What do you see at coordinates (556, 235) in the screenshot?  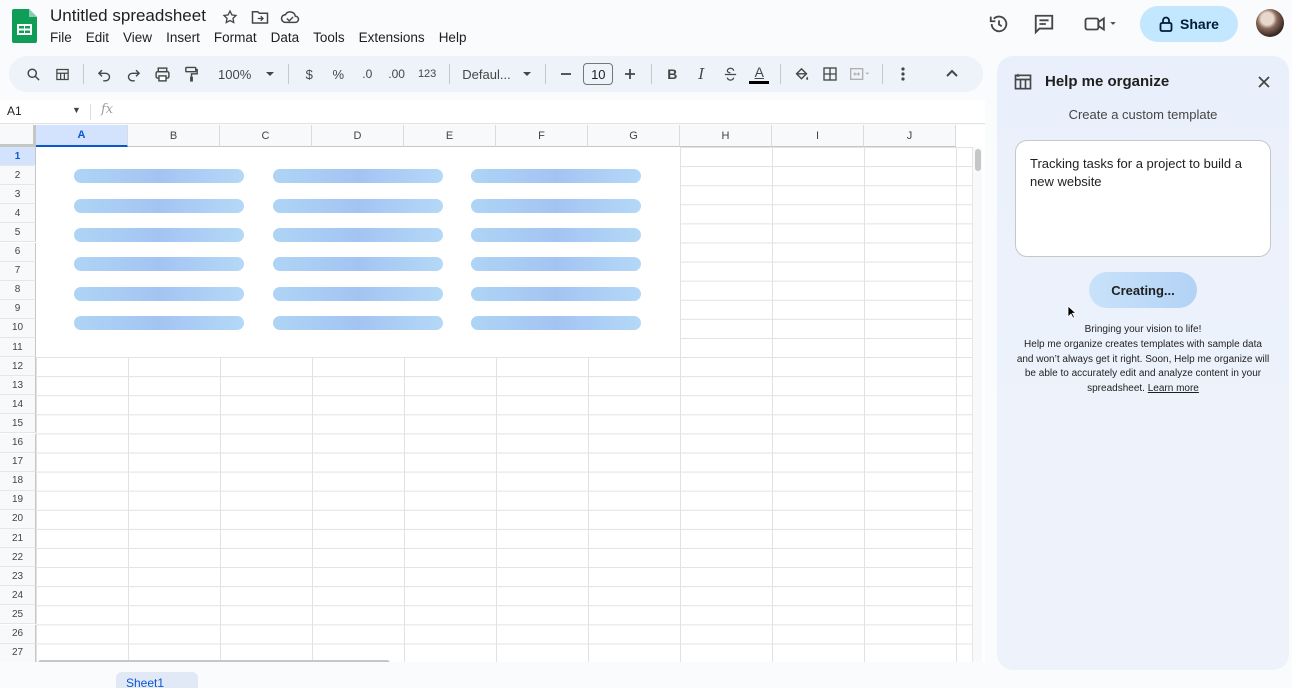 I see `loading-placeholder-bar` at bounding box center [556, 235].